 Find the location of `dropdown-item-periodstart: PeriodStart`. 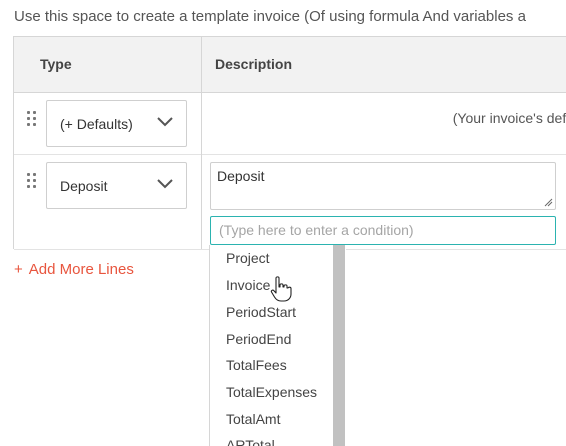

dropdown-item-periodstart: PeriodStart is located at coordinates (261, 312).